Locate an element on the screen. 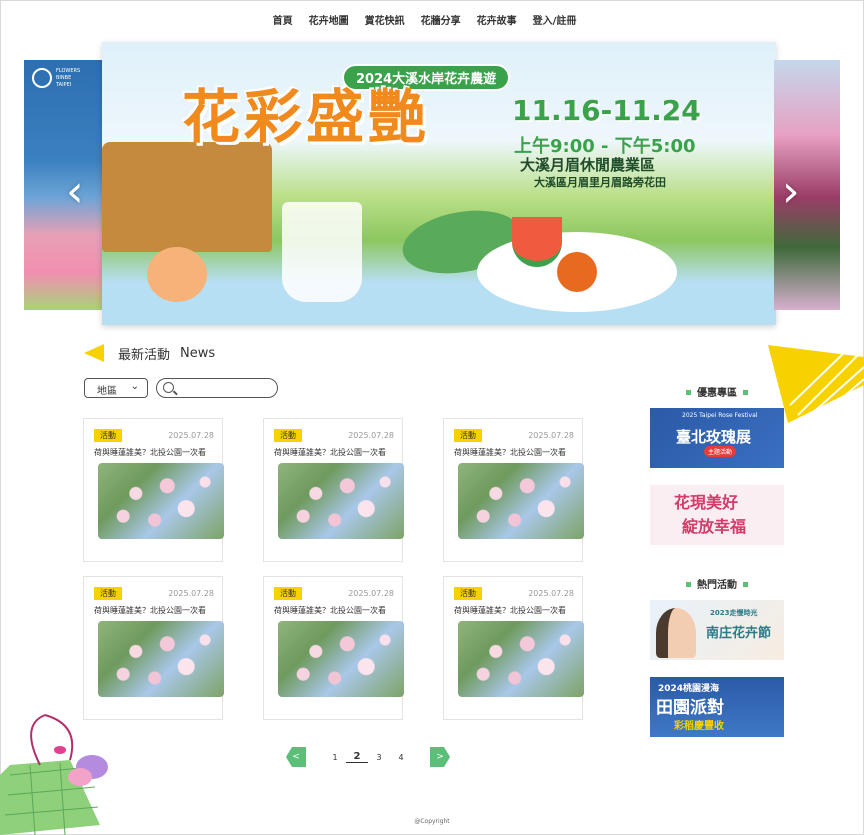  promo-banner-rose-festival: 2025 Taipei Rose Festival 臺北玫瑰展 主題活動 is located at coordinates (717, 438).